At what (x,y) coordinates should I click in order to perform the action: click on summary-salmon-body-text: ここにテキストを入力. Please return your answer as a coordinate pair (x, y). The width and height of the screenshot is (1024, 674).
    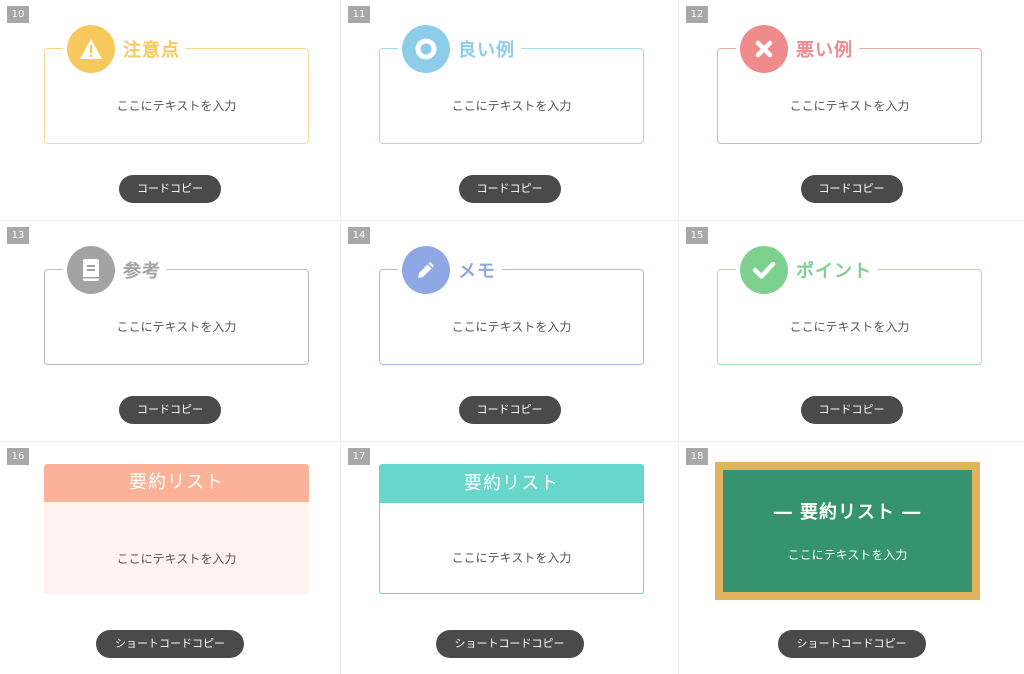
    Looking at the image, I should click on (176, 559).